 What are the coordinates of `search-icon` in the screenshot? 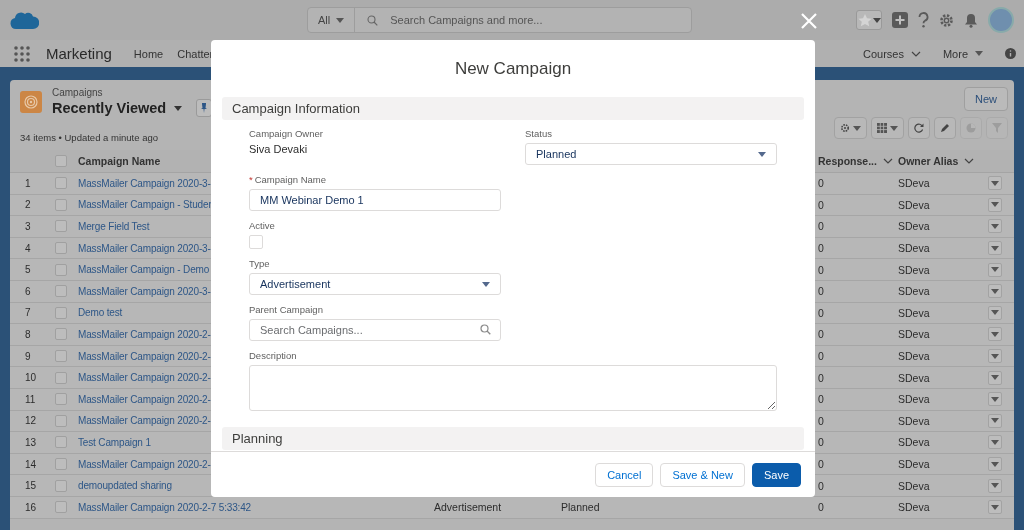 It's located at (485, 329).